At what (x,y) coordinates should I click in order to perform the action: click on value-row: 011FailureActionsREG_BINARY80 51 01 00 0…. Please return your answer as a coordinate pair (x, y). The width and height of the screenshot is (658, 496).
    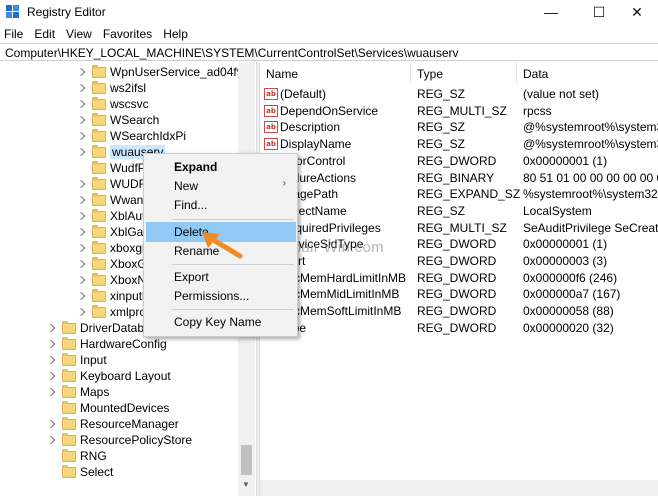
    Looking at the image, I should click on (459, 178).